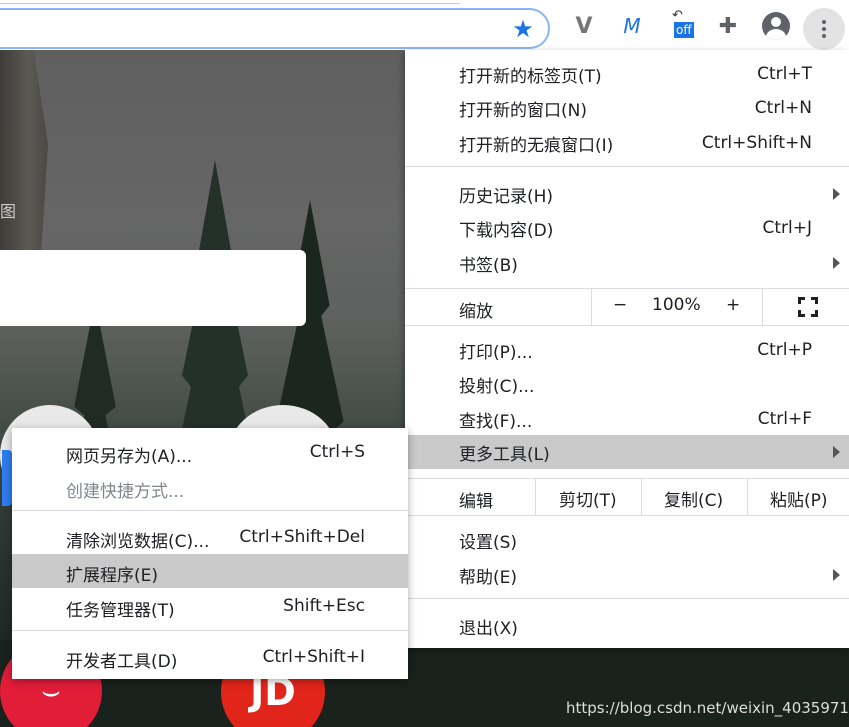  What do you see at coordinates (627, 263) in the screenshot?
I see `menu-item-bookmarks: 书签(B)` at bounding box center [627, 263].